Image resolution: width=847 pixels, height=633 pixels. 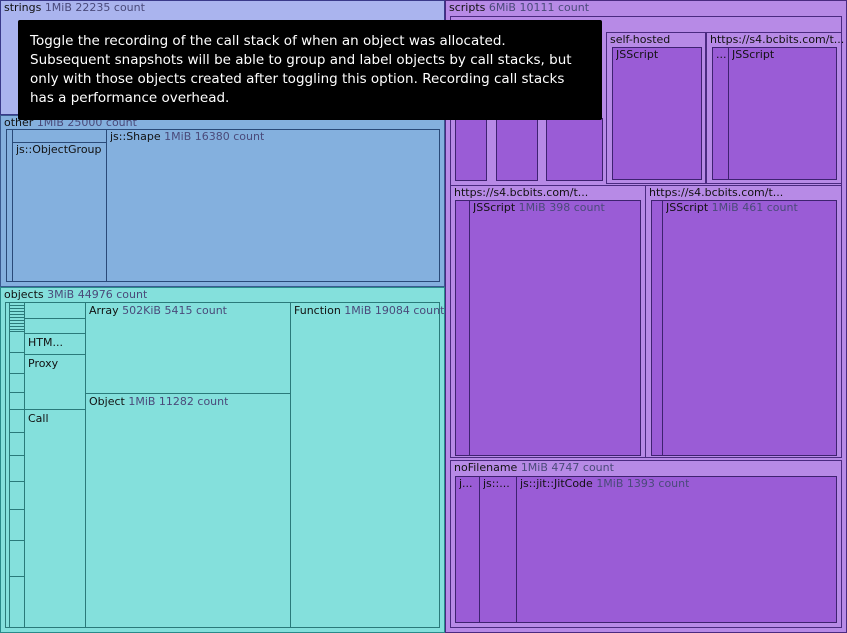 I want to click on node-name: objects, so click(x=24, y=295).